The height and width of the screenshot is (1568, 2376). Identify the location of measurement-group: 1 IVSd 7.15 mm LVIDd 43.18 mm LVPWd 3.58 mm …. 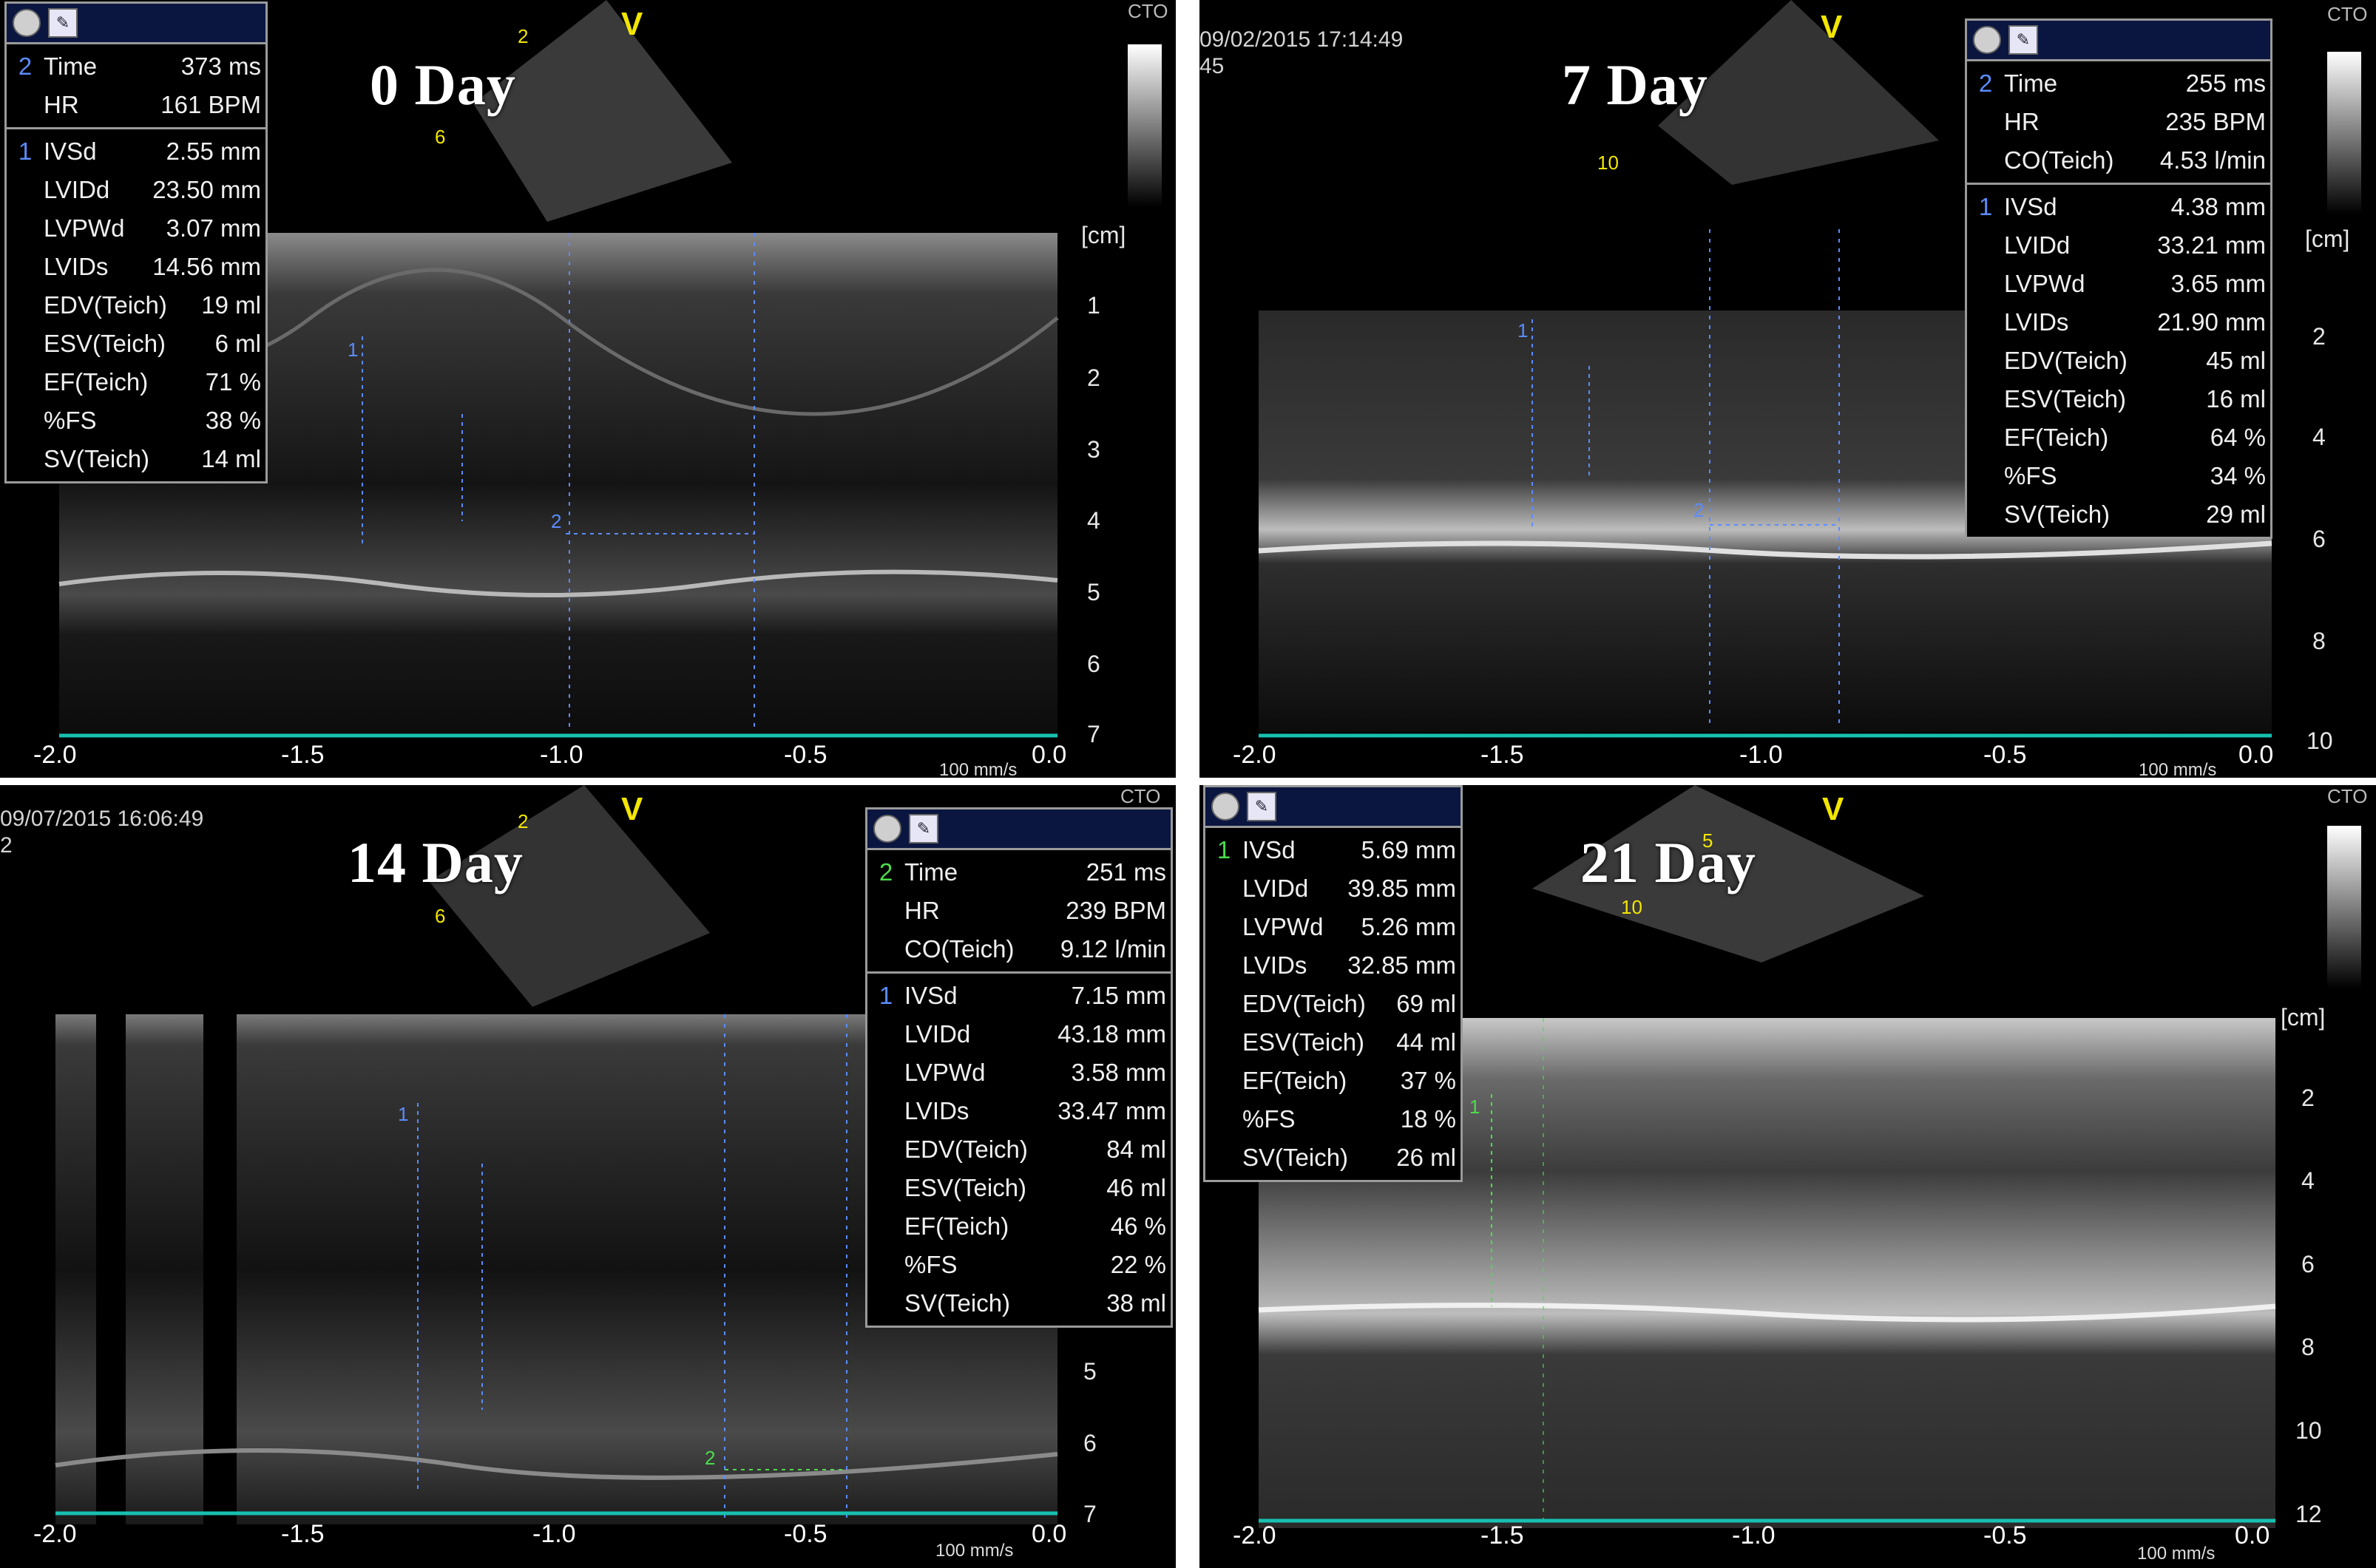
(1019, 1150).